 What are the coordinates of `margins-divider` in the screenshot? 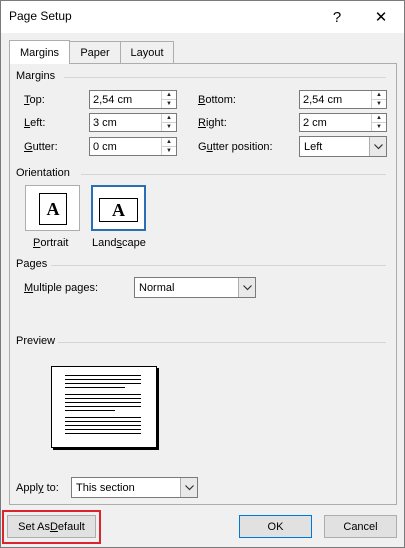 It's located at (225, 77).